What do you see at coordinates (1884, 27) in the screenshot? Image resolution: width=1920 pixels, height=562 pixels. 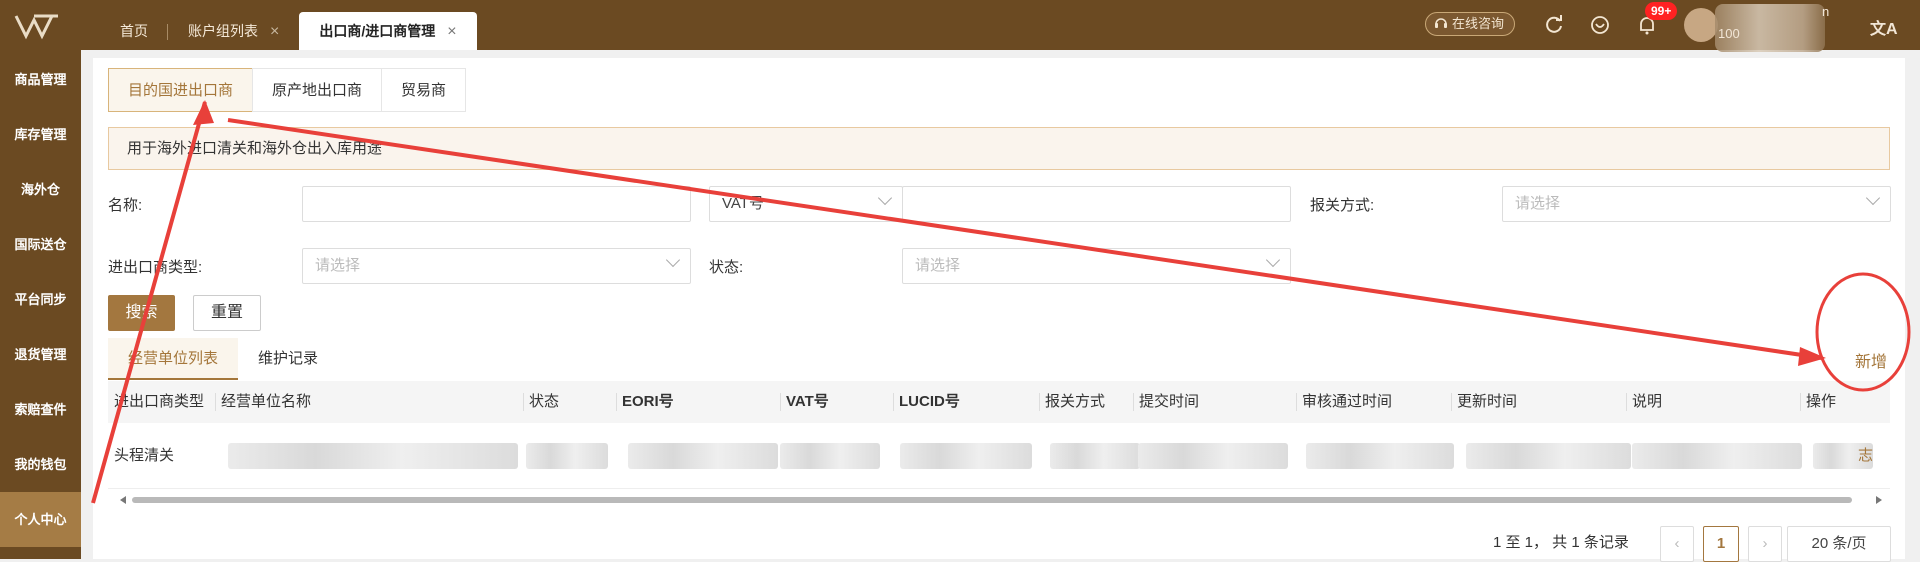 I see `translate-icon: 文A` at bounding box center [1884, 27].